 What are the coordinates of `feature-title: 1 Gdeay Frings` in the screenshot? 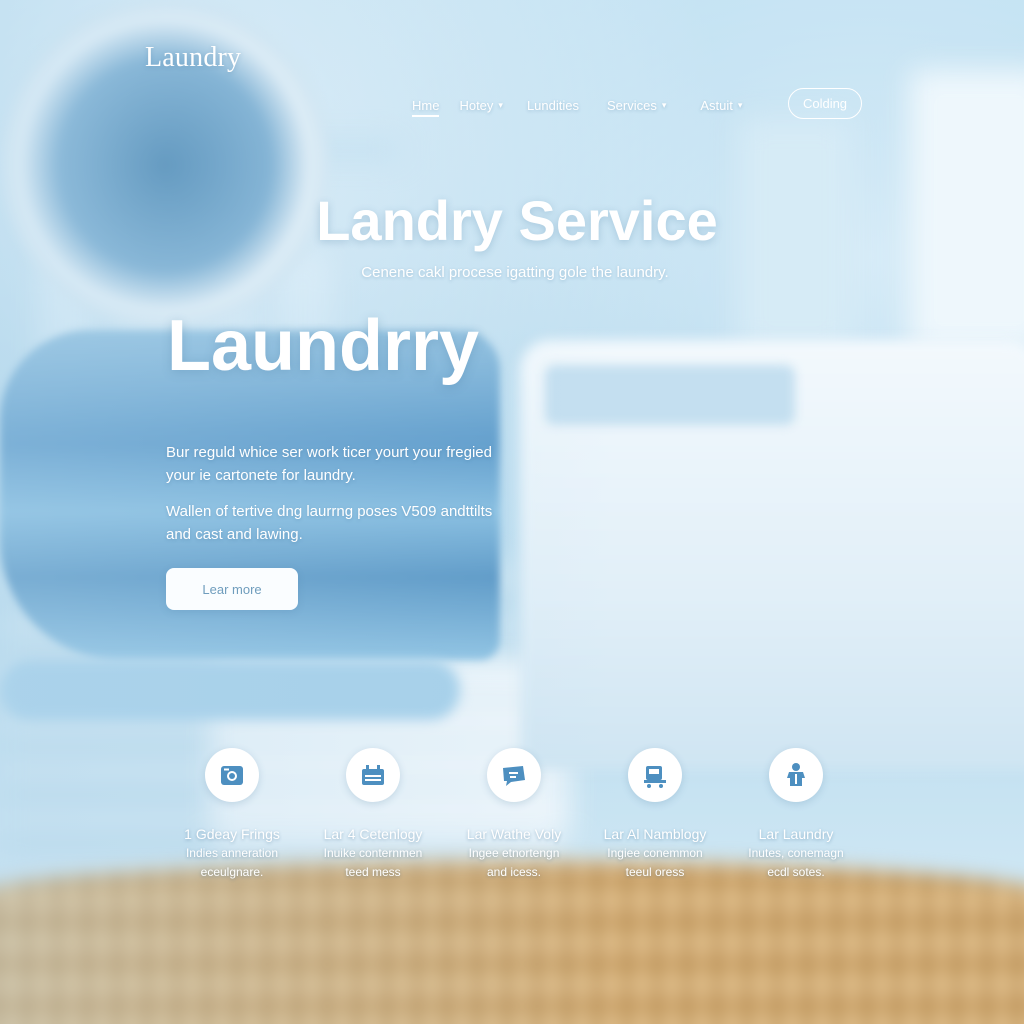 It's located at (232, 834).